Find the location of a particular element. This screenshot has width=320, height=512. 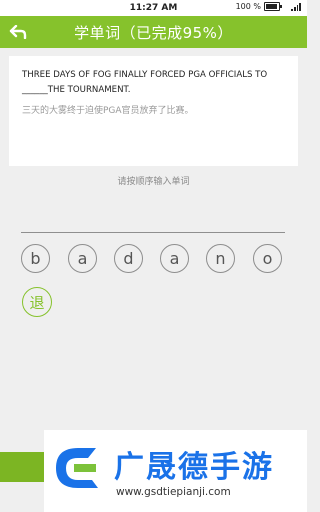

watermark: 广晟德手游 www.gsdtiepianji.com is located at coordinates (175, 471).